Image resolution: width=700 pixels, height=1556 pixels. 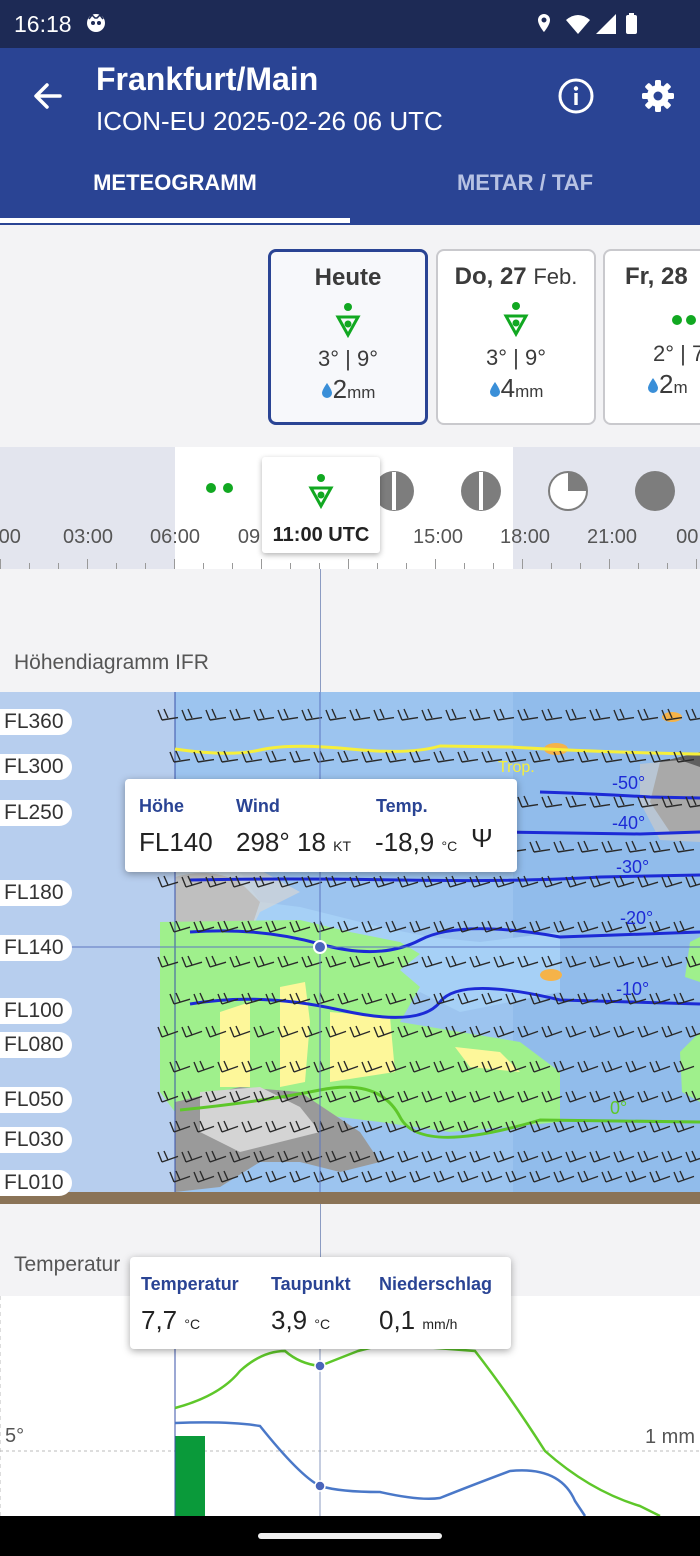 What do you see at coordinates (43, 24) in the screenshot?
I see `status-time: 16:18` at bounding box center [43, 24].